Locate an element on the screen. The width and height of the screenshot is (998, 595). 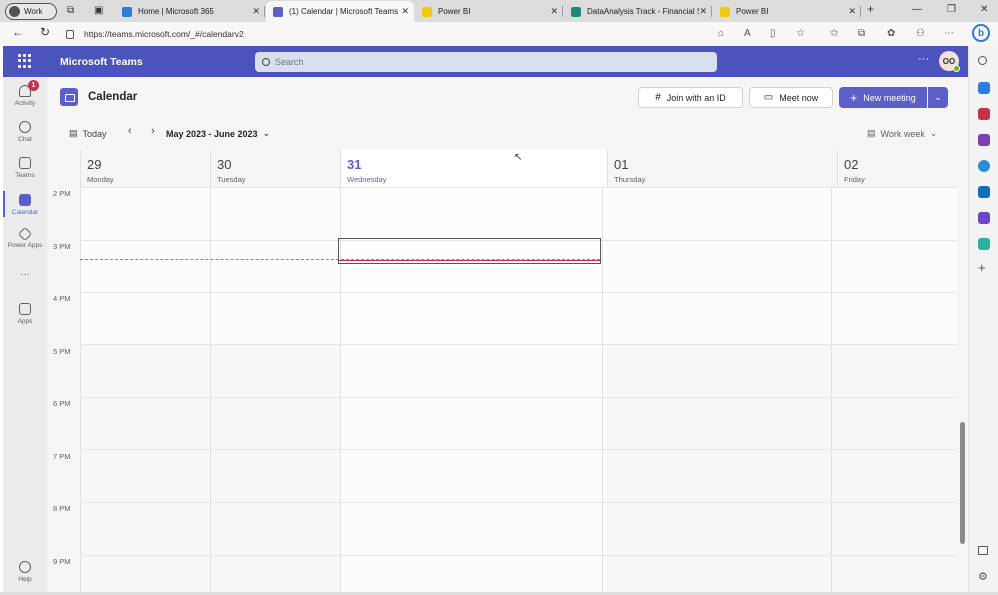
rail-item-chat: Chat is located at coordinates (25, 132).